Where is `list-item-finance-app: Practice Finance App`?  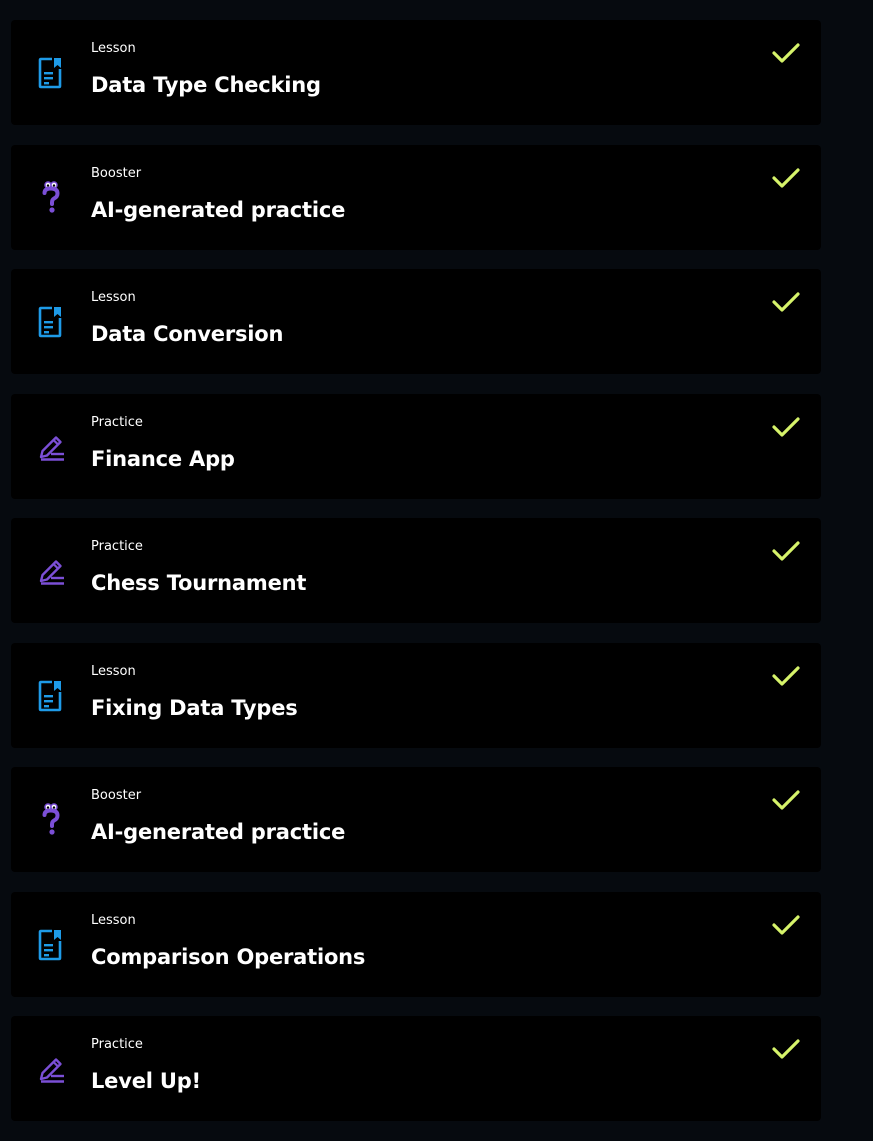 list-item-finance-app: Practice Finance App is located at coordinates (416, 446).